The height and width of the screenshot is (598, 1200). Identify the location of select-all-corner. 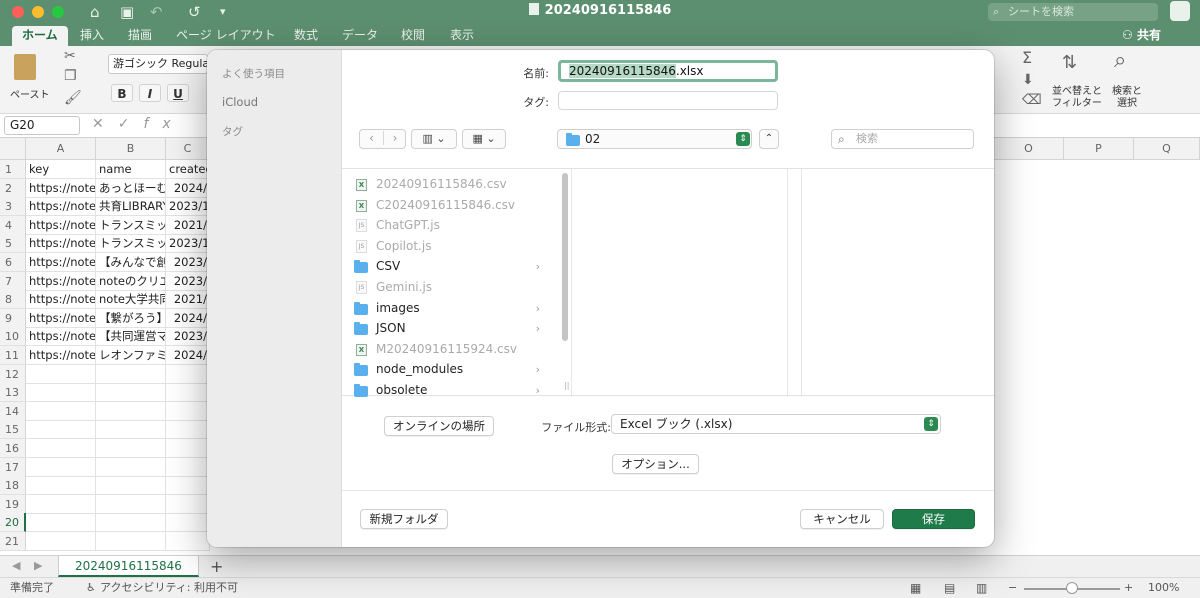
(13, 149).